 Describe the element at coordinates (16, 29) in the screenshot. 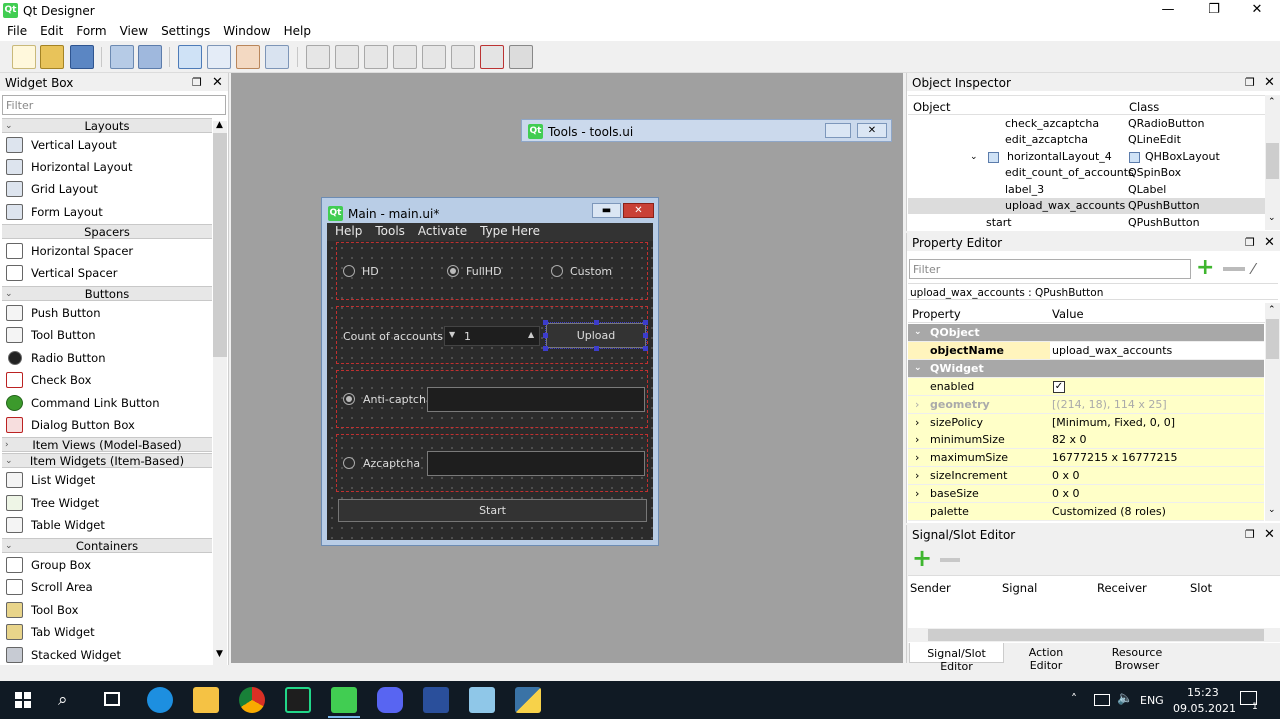

I see `menu-file: File` at that location.